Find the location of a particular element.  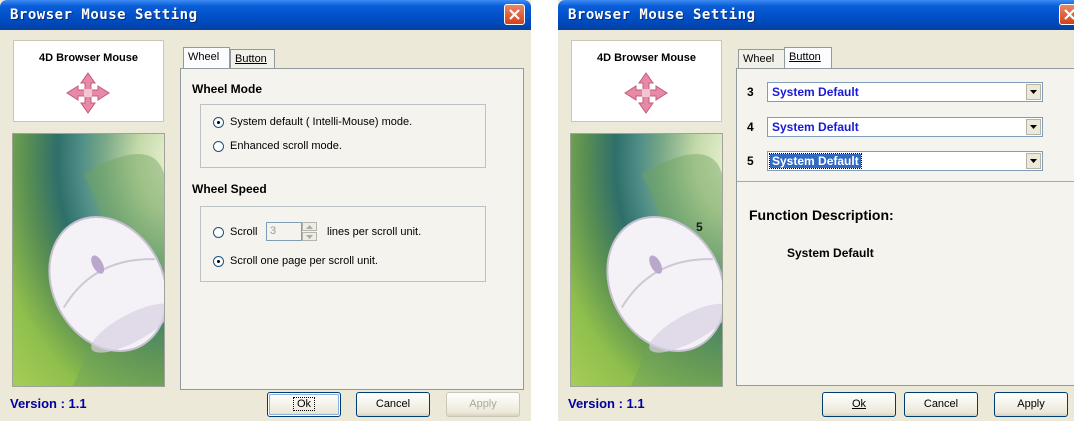

spin-up-icon is located at coordinates (309, 227).